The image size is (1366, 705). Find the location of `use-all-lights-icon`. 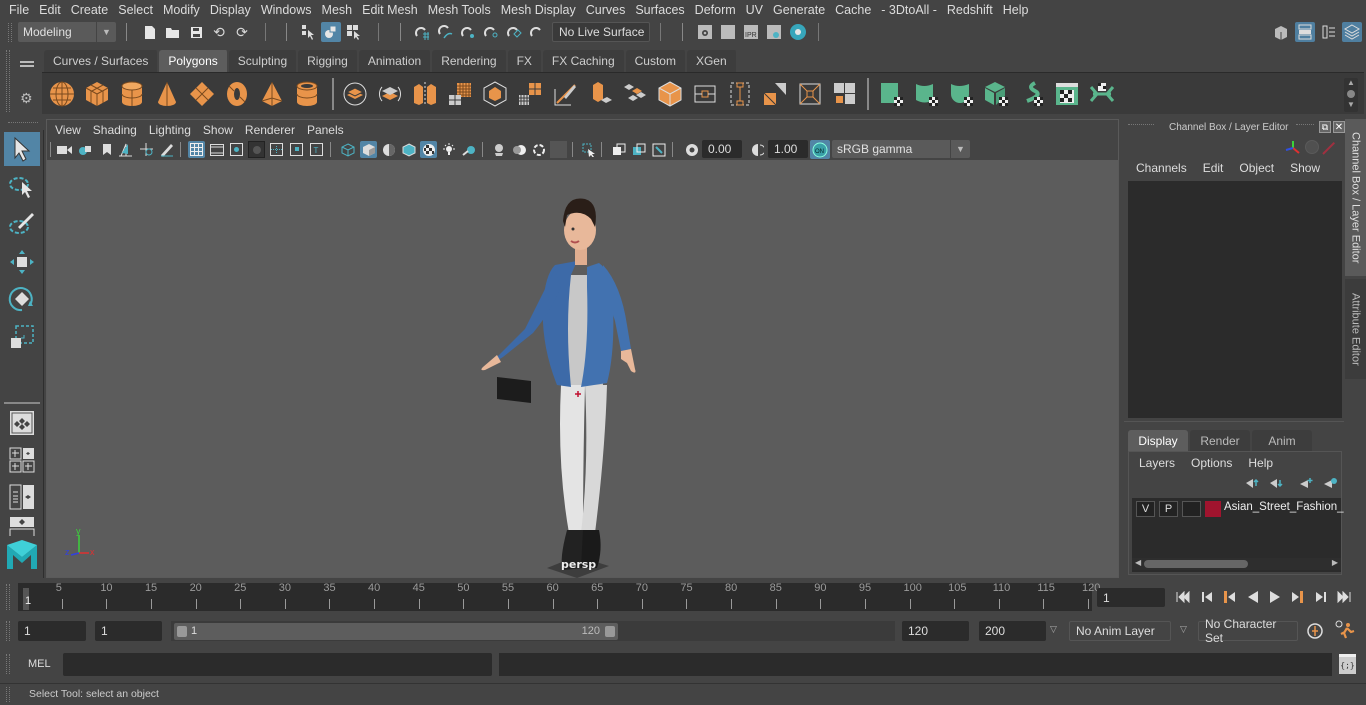

use-all-lights-icon is located at coordinates (448, 149).